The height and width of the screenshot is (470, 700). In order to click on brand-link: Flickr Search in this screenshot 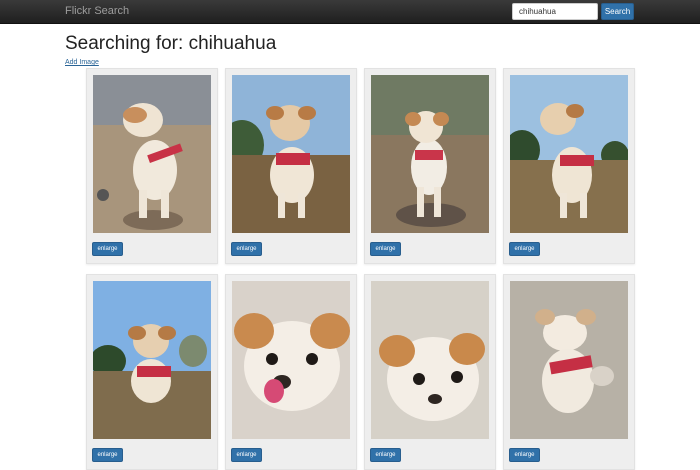, I will do `click(97, 11)`.